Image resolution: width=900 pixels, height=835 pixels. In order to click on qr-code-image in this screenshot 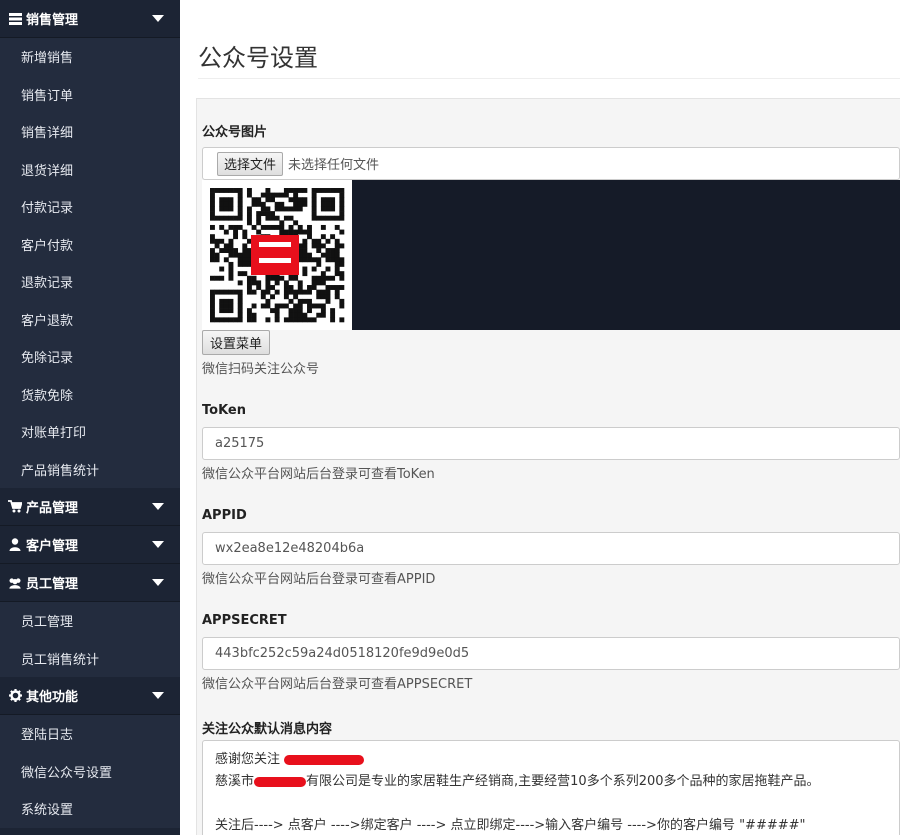, I will do `click(277, 255)`.